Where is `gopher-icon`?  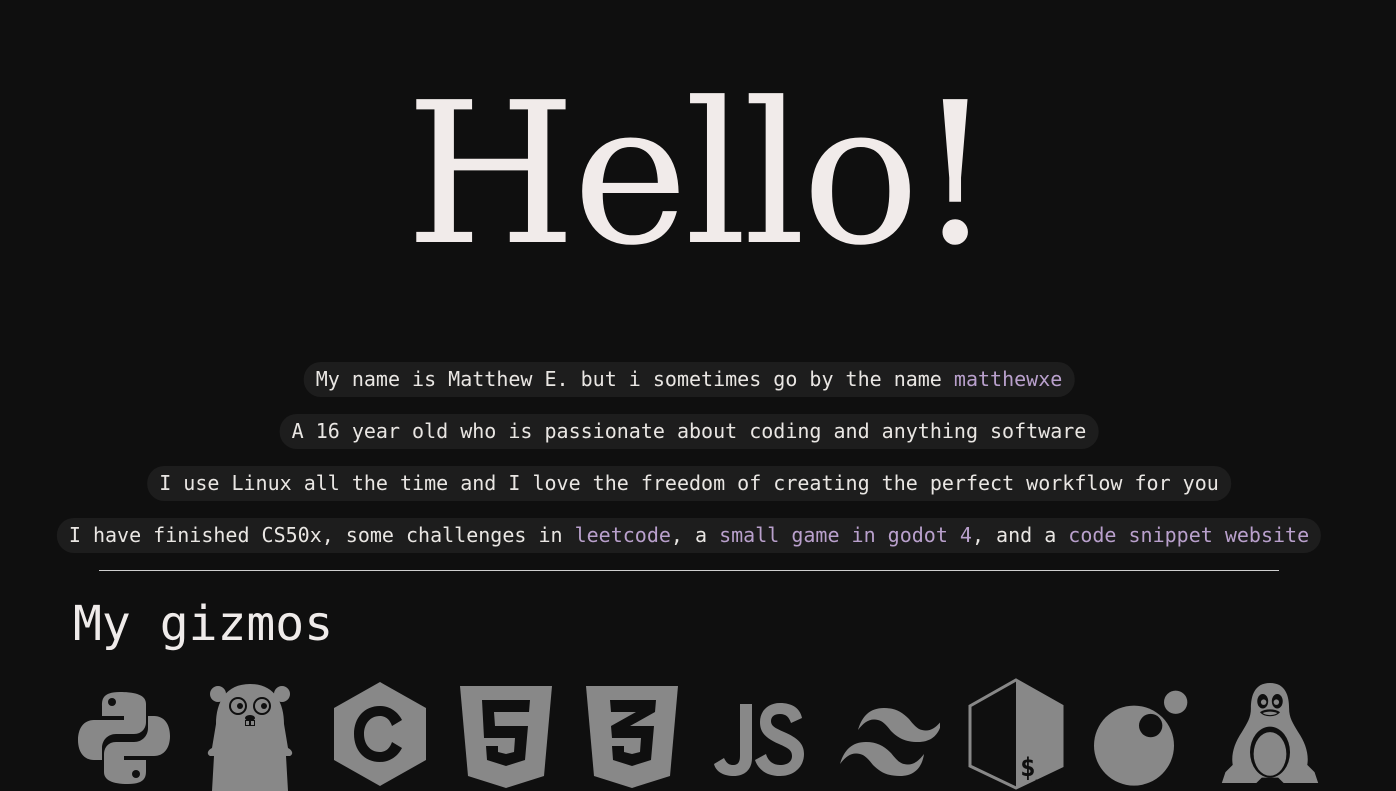
gopher-icon is located at coordinates (250, 733).